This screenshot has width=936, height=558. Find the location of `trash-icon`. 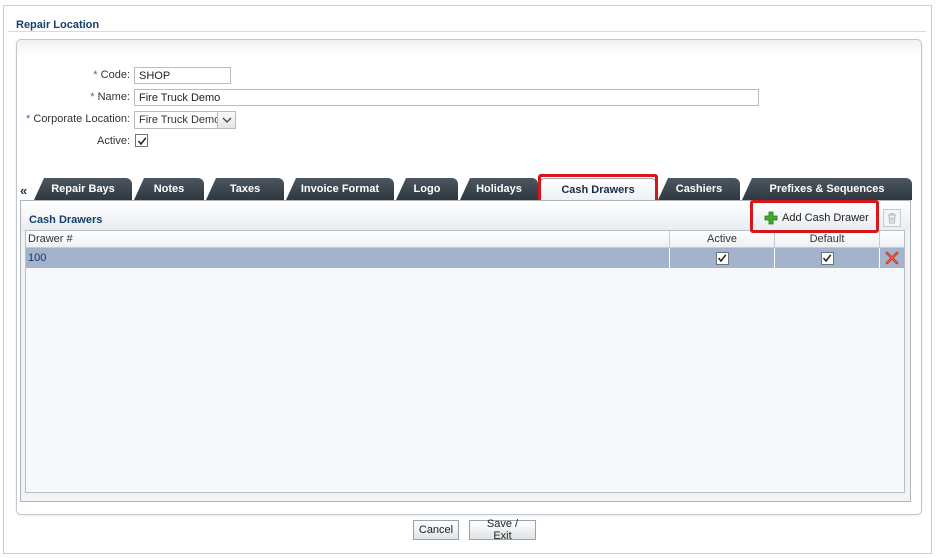

trash-icon is located at coordinates (892, 218).